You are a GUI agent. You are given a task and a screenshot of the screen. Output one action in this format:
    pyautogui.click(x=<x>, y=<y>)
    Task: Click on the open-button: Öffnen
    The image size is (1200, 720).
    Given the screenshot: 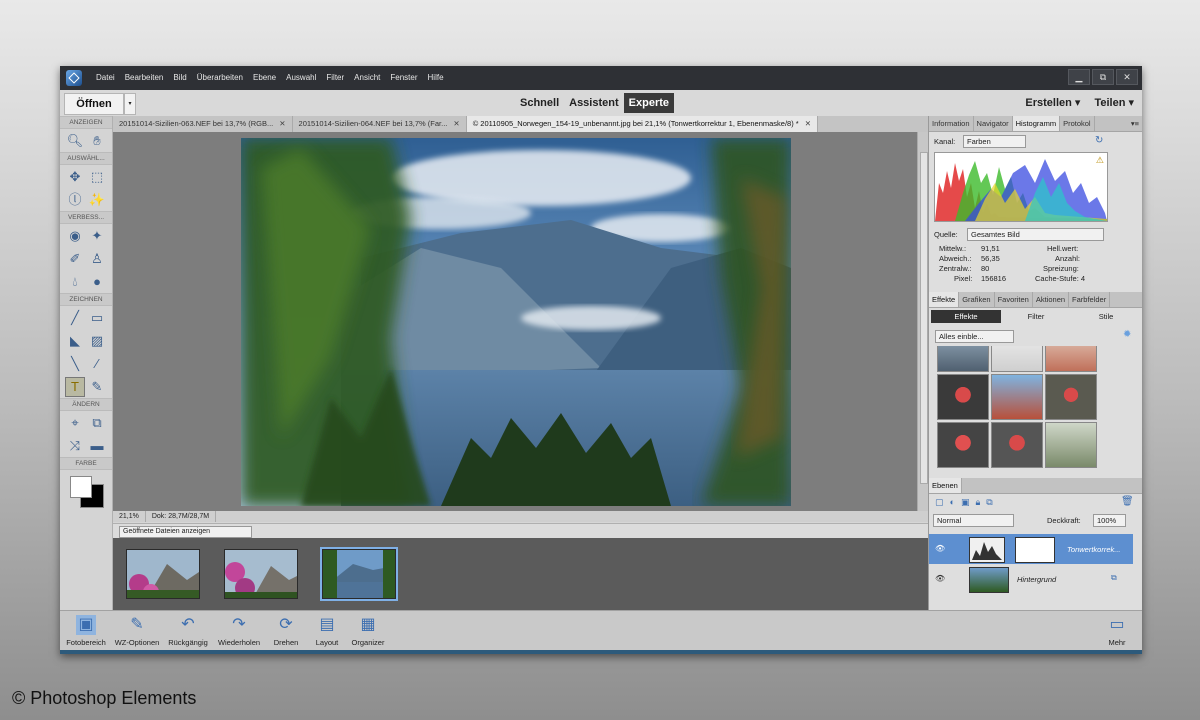 What is the action you would take?
    pyautogui.click(x=94, y=104)
    